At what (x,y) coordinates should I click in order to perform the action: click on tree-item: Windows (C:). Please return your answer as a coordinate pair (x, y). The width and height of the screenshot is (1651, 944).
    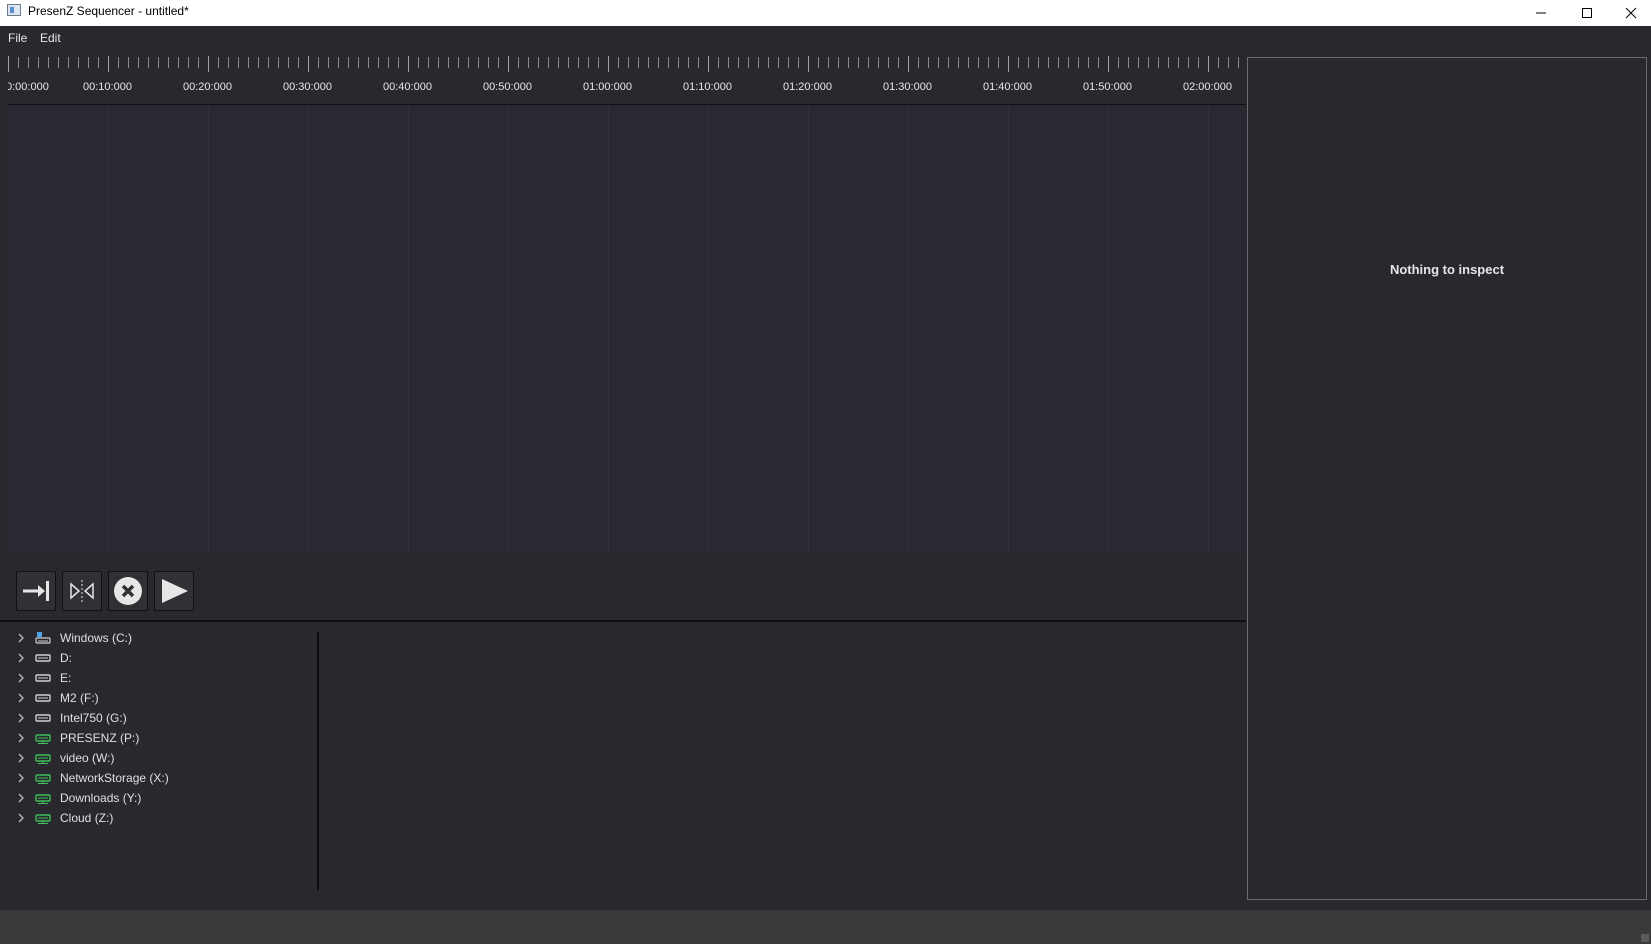
    Looking at the image, I should click on (155, 638).